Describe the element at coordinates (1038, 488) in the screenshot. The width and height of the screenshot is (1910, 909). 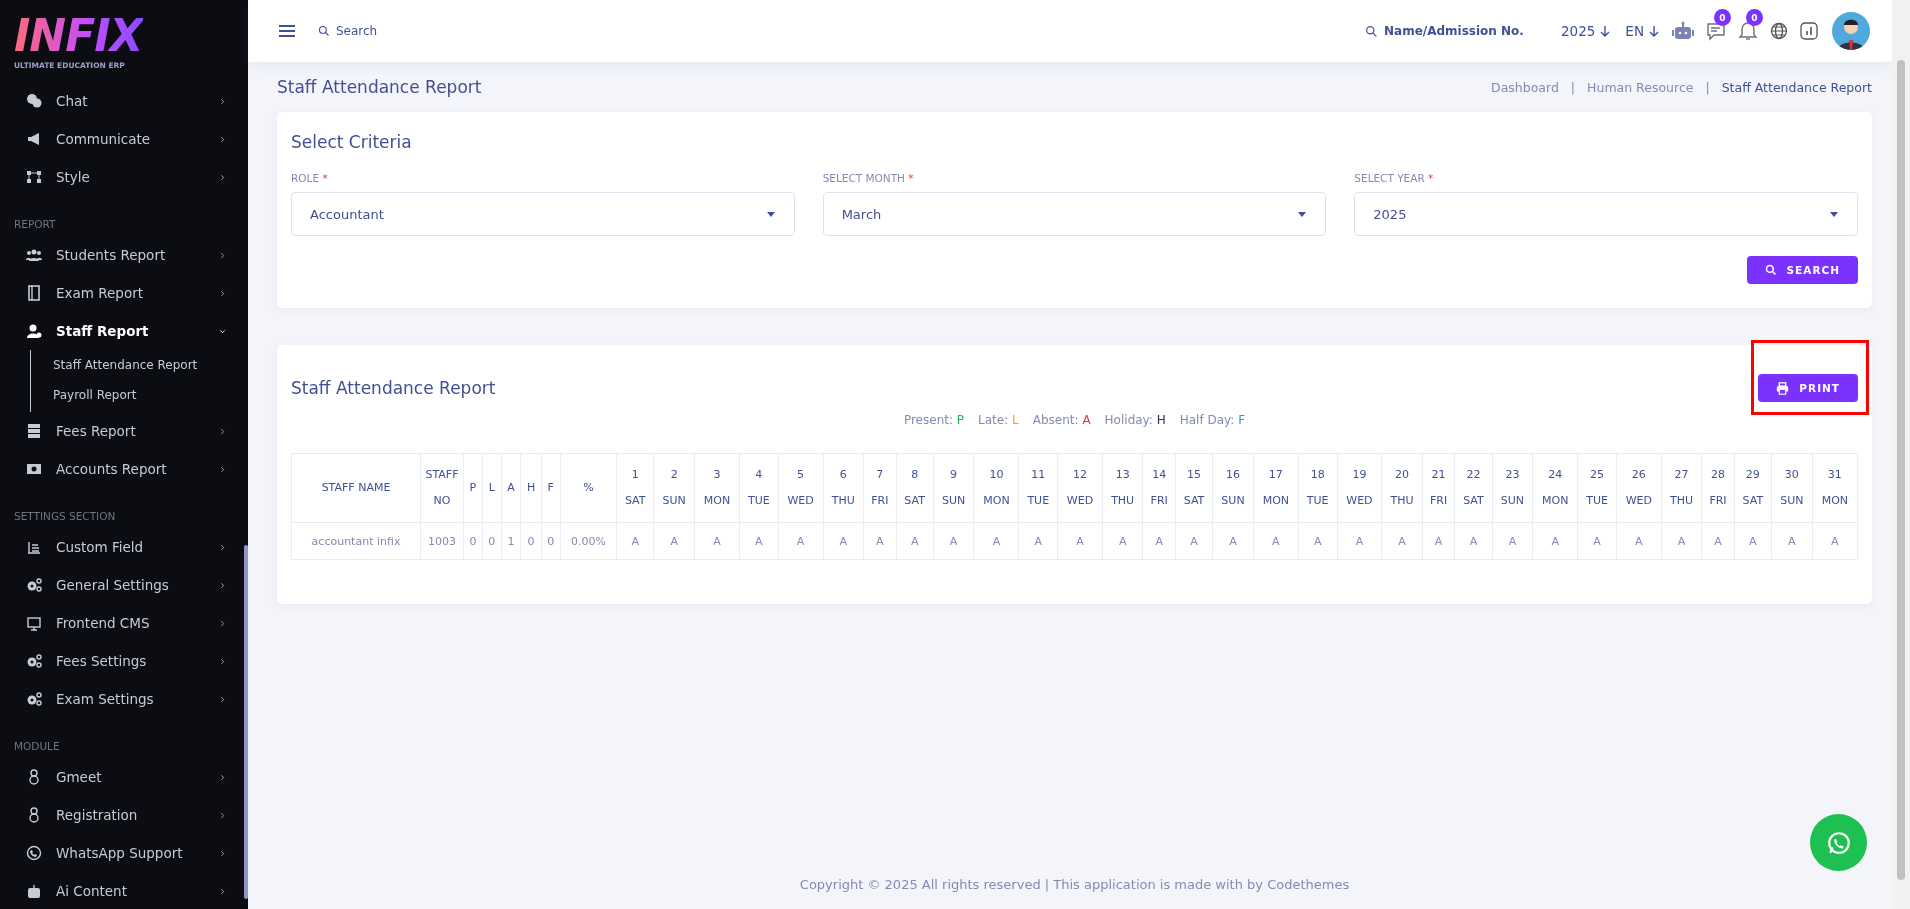
I see `column-header: 11 TUE` at that location.